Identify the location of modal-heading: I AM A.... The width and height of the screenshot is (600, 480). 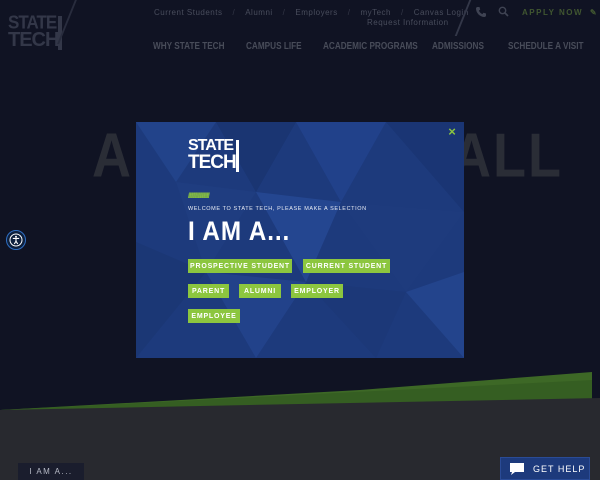
(239, 231).